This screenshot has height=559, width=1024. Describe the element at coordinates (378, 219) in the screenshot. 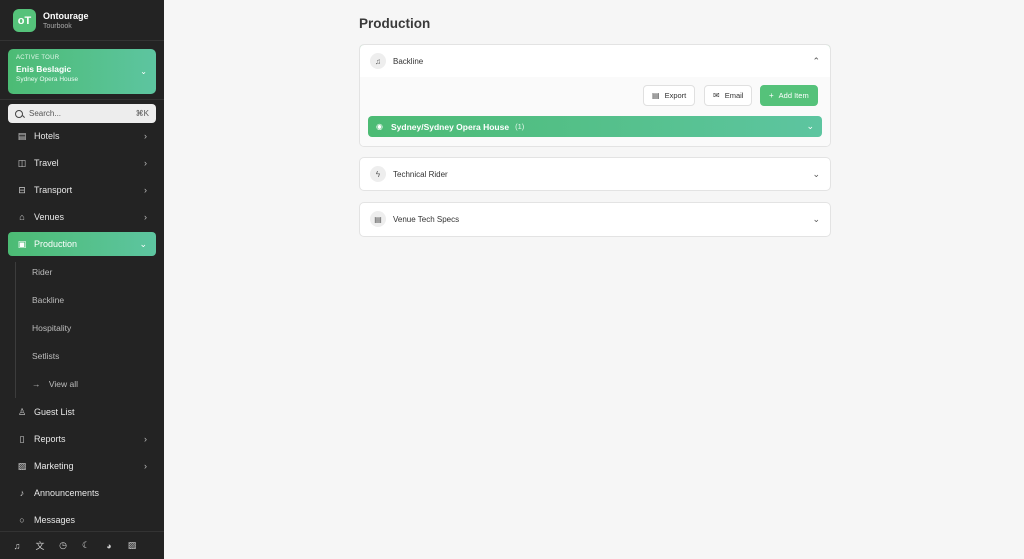

I see `document-icon: ▤` at that location.